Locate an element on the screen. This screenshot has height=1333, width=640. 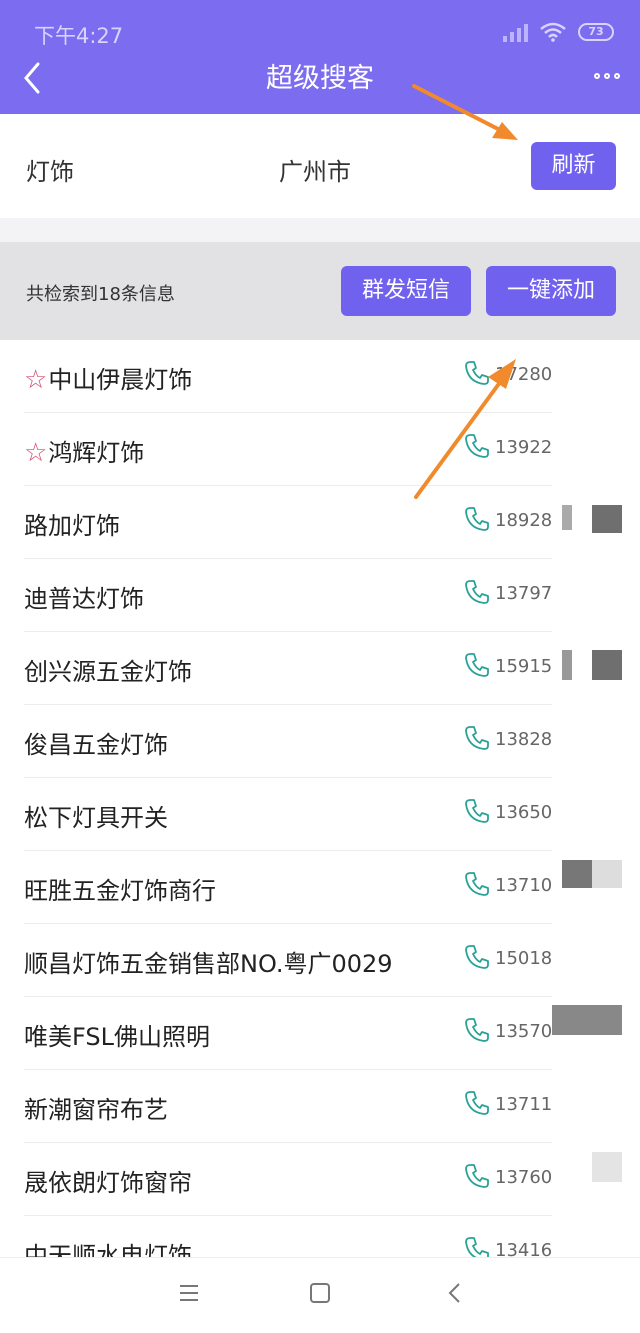
company-name: 创兴源五金灯饰 is located at coordinates (108, 669).